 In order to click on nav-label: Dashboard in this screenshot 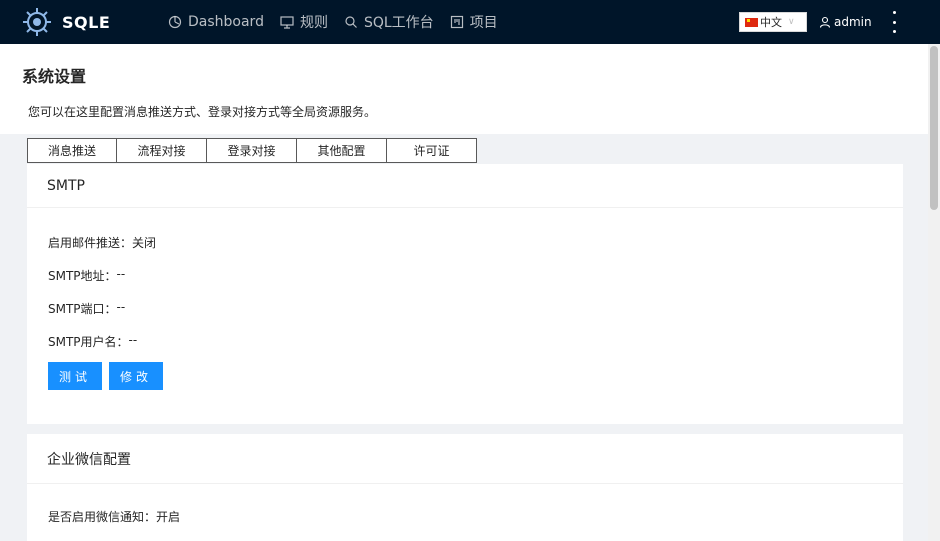, I will do `click(226, 22)`.